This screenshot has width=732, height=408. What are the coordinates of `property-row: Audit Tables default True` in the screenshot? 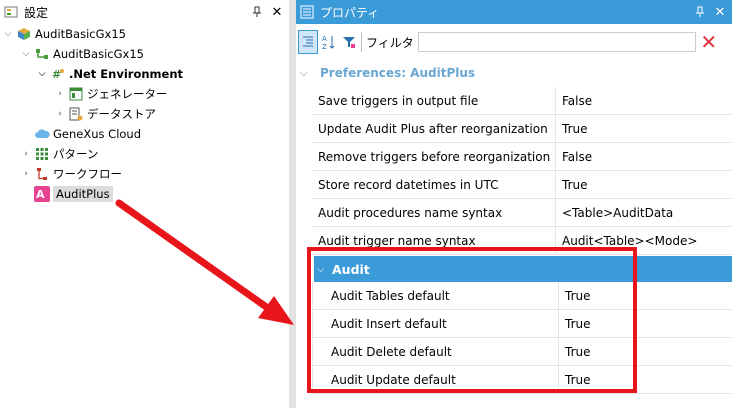 It's located at (514, 296).